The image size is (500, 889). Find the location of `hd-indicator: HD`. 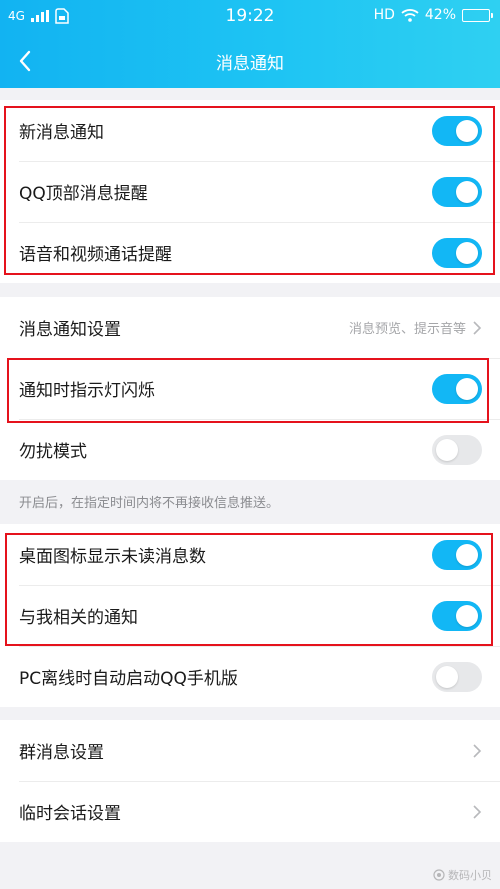

hd-indicator: HD is located at coordinates (384, 15).